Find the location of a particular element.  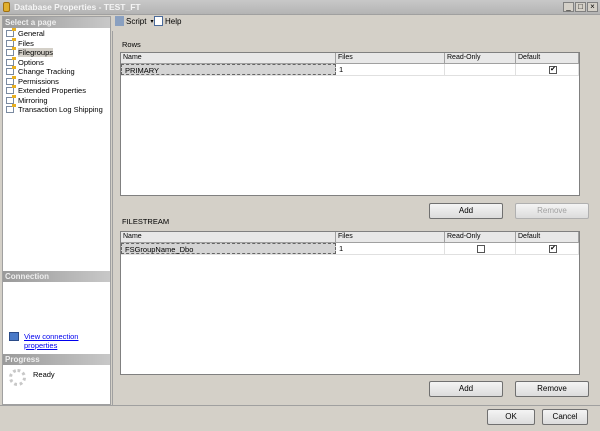

database-icon is located at coordinates (6, 7).